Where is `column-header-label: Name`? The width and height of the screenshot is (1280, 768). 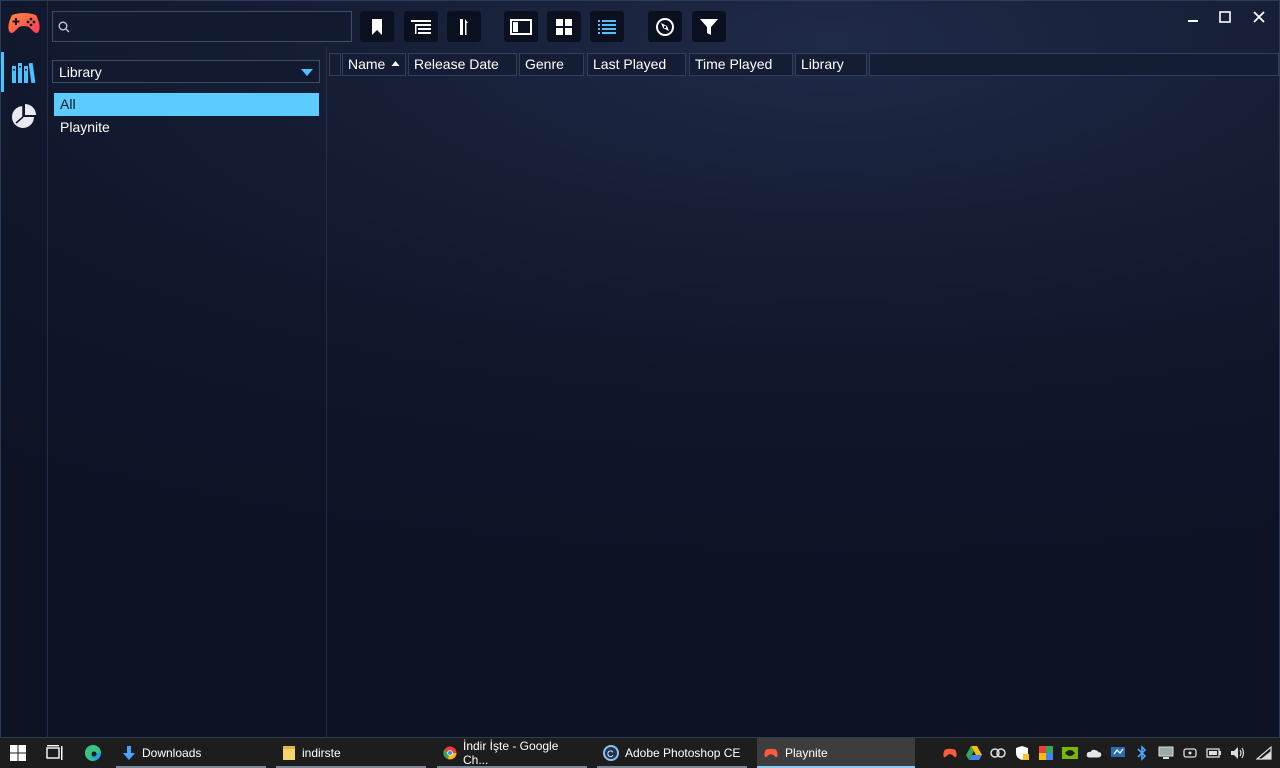 column-header-label: Name is located at coordinates (367, 64).